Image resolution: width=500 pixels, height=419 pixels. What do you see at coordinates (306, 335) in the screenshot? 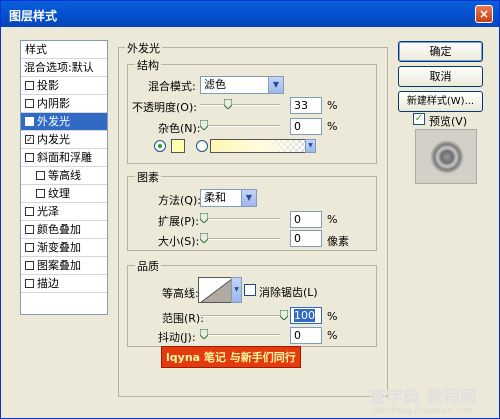
I see `jitter-input: 0` at bounding box center [306, 335].